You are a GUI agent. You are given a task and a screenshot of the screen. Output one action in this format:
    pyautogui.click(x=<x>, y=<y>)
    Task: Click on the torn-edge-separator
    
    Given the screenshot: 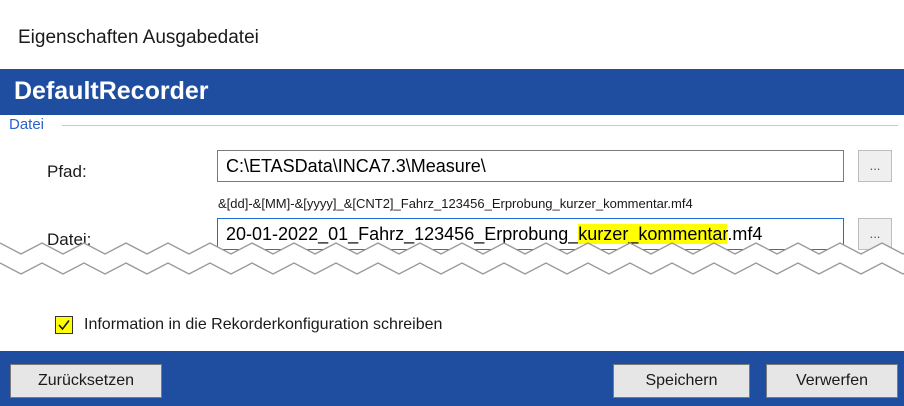 What is the action you would take?
    pyautogui.click(x=452, y=258)
    